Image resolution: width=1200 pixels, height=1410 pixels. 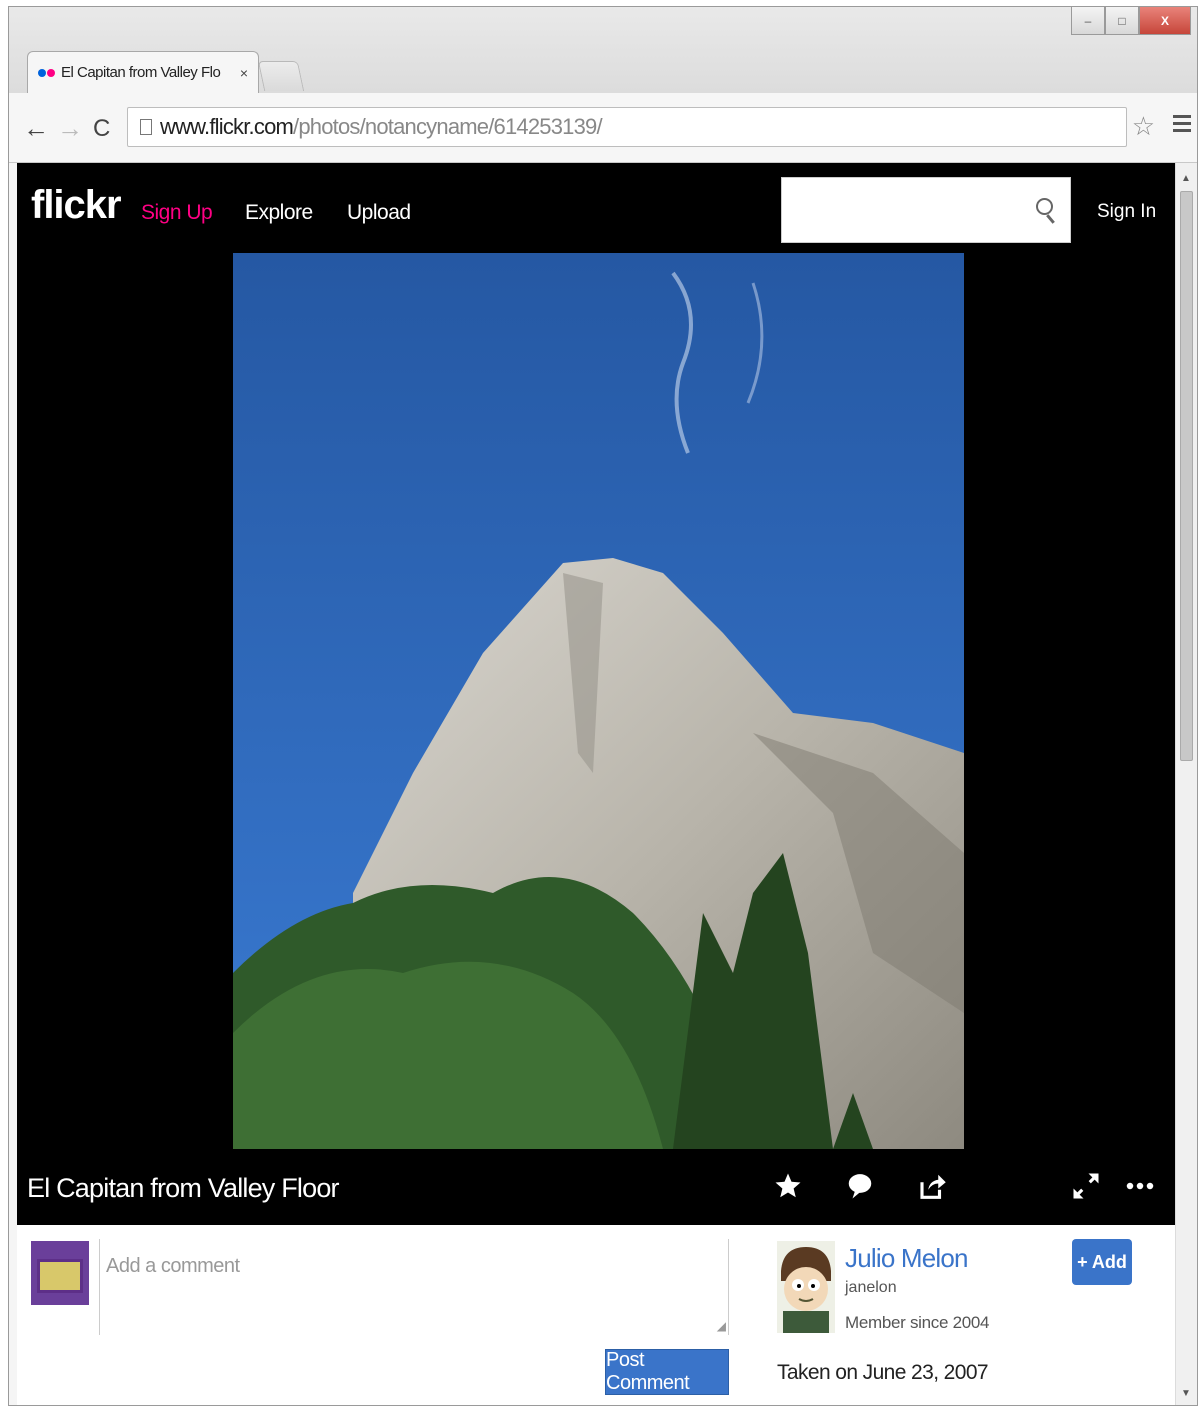 What do you see at coordinates (146, 127) in the screenshot?
I see `page-icon` at bounding box center [146, 127].